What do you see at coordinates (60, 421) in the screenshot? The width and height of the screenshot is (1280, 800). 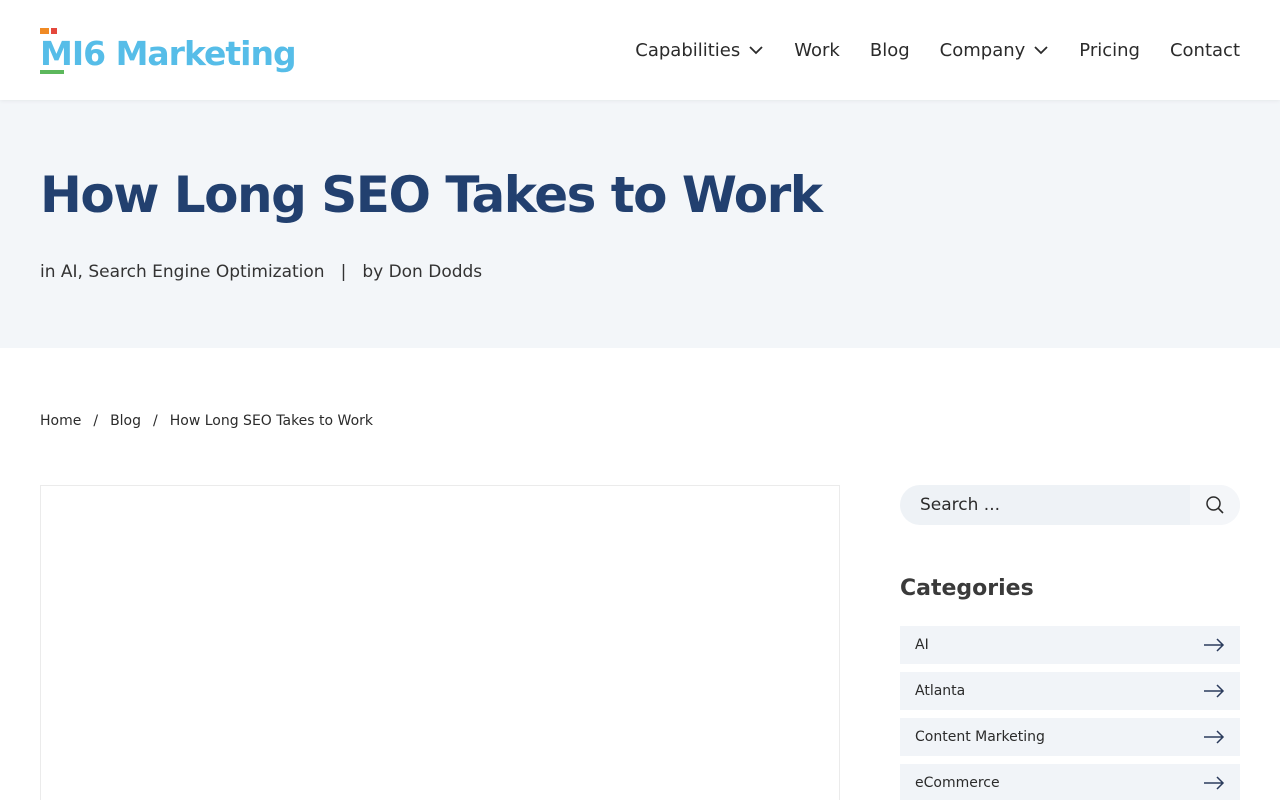 I see `breadcrumb-home: Home` at bounding box center [60, 421].